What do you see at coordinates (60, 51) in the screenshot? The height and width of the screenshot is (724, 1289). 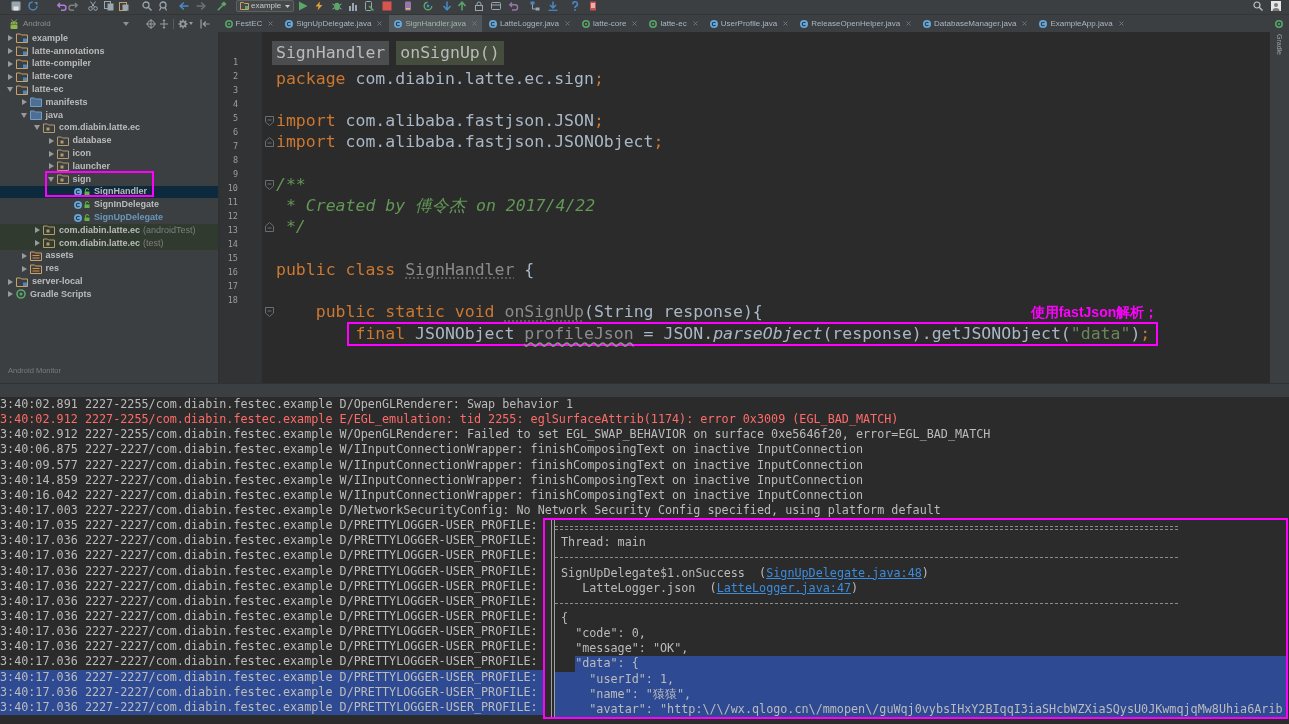 I see `tree-item: latte-annotations` at bounding box center [60, 51].